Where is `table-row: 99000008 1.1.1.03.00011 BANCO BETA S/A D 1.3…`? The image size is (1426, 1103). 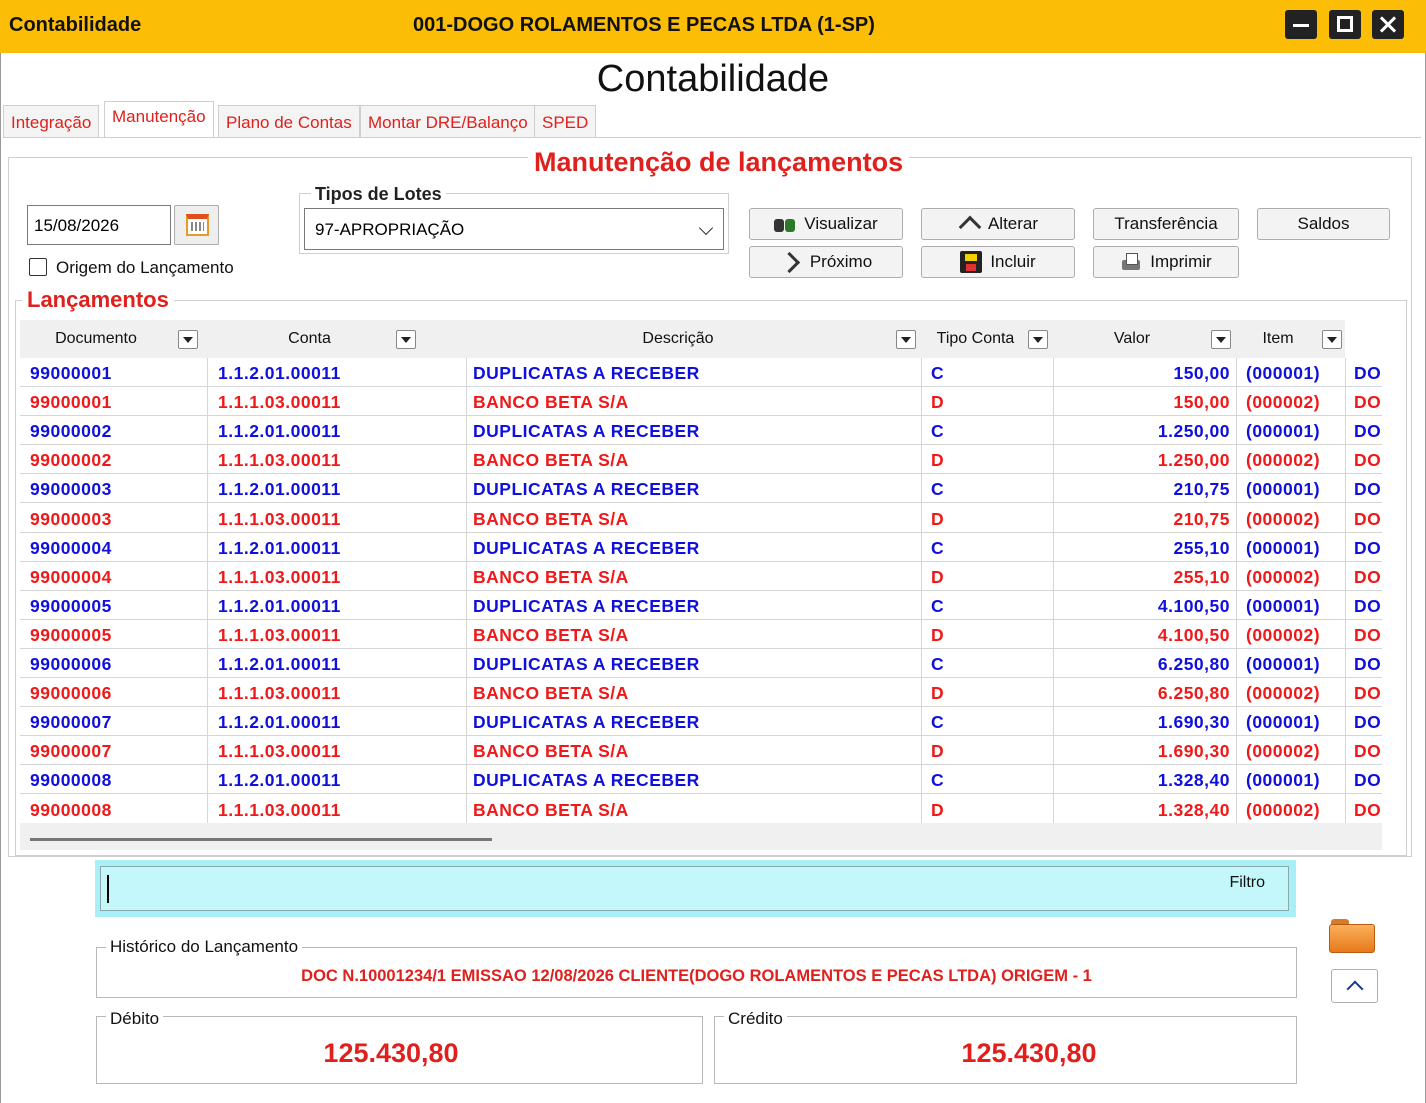
table-row: 99000008 1.1.1.03.00011 BANCO BETA S/A D 1.3… is located at coordinates (701, 809).